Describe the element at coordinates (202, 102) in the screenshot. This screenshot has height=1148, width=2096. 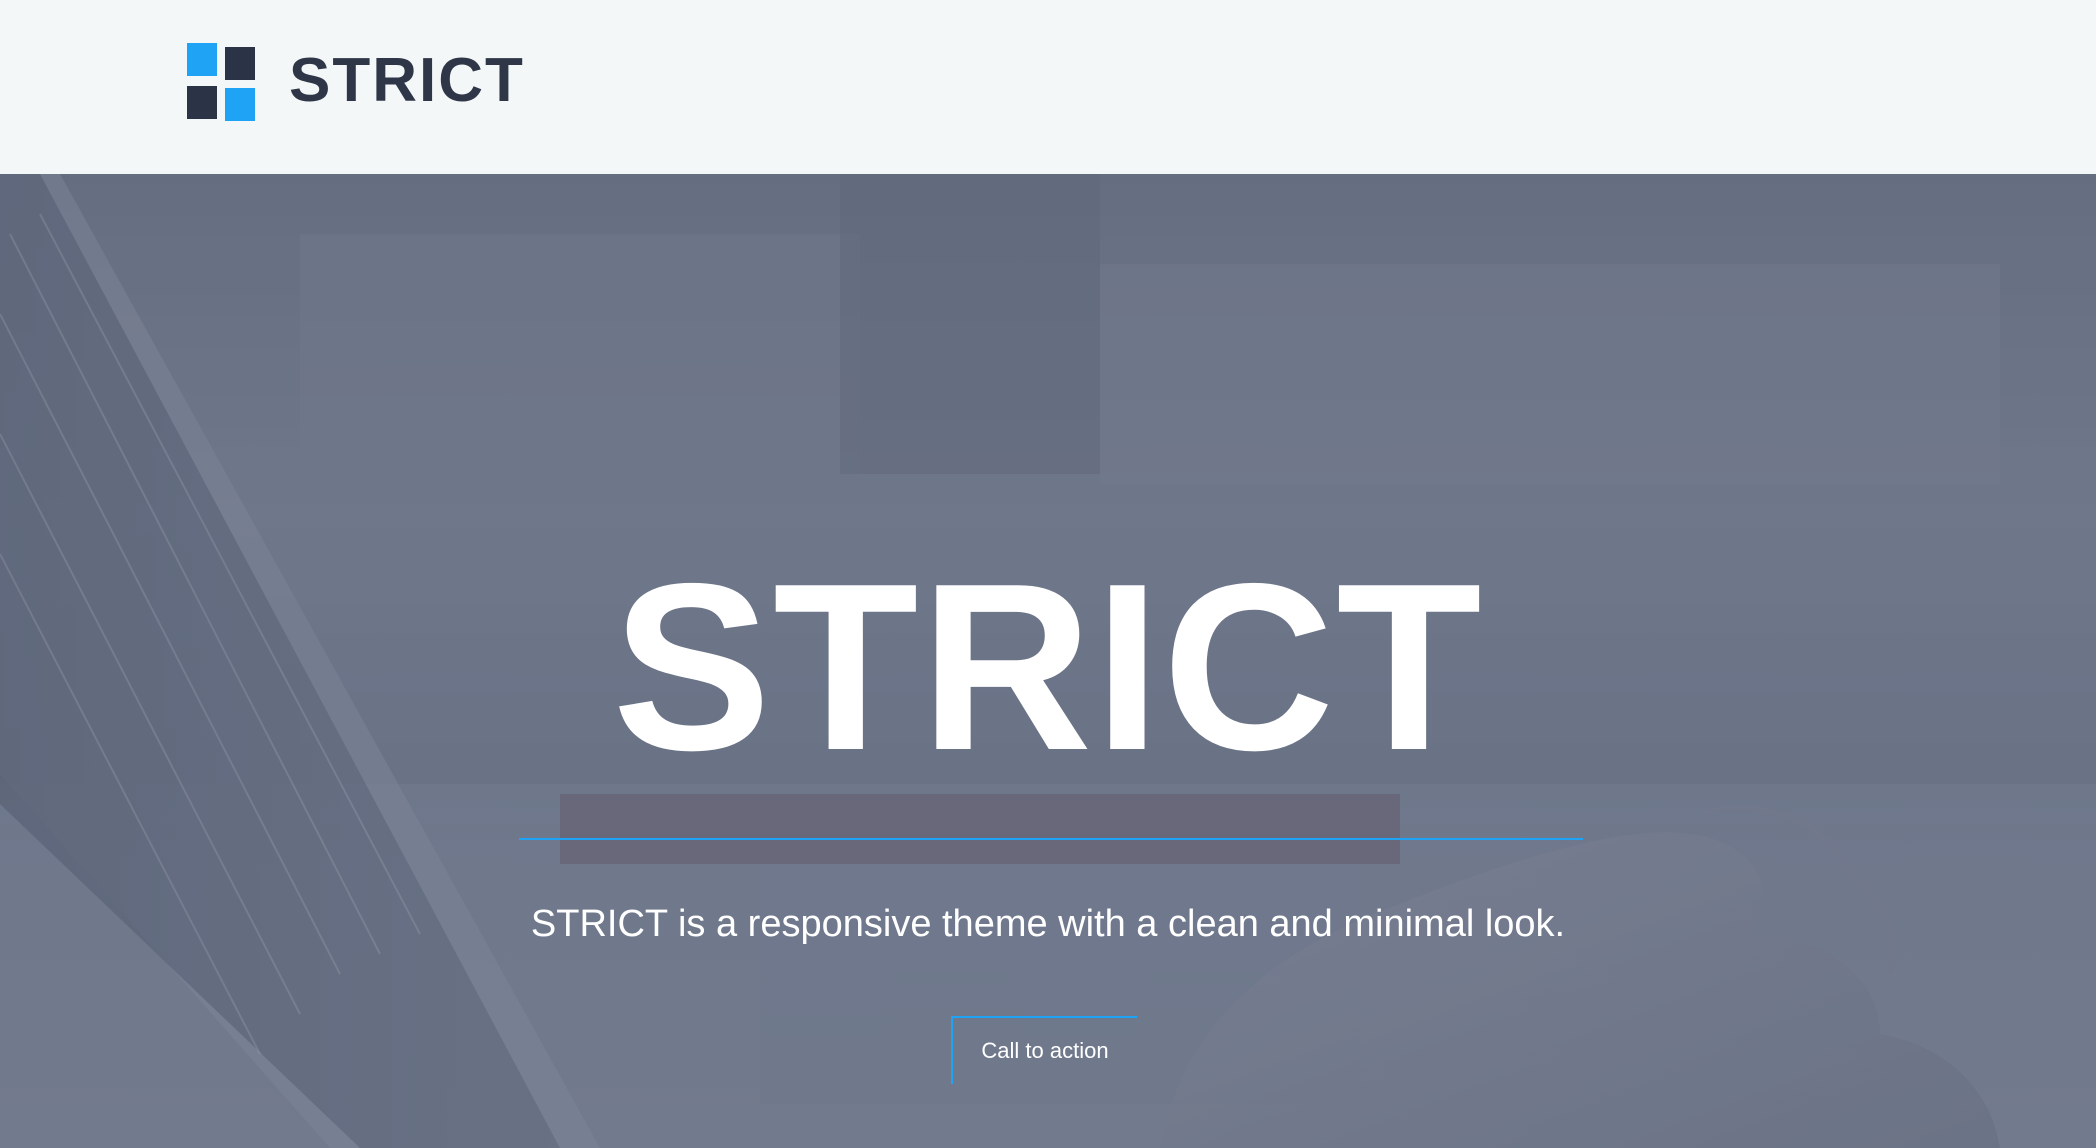
I see `logo-square-bottom-left` at that location.